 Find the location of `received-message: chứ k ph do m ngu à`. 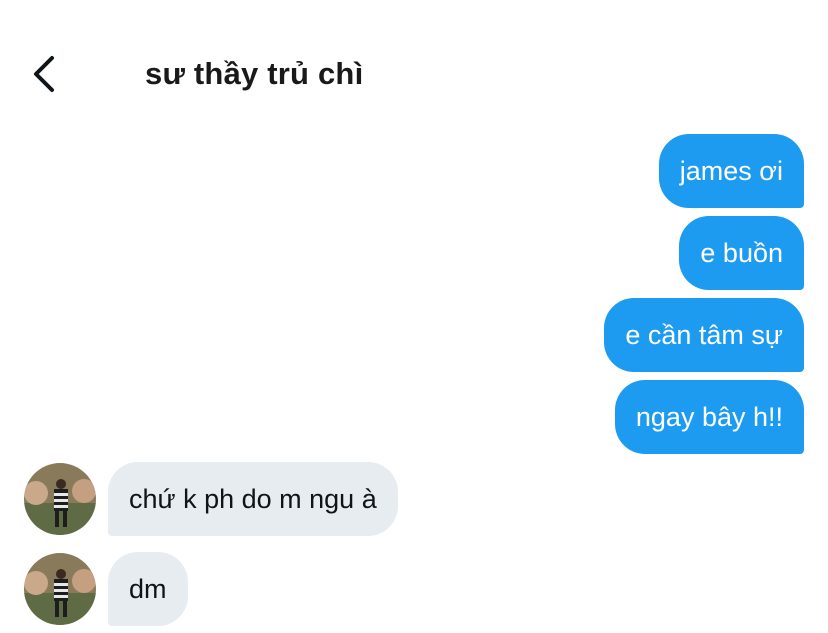

received-message: chứ k ph do m ngu à is located at coordinates (253, 499).